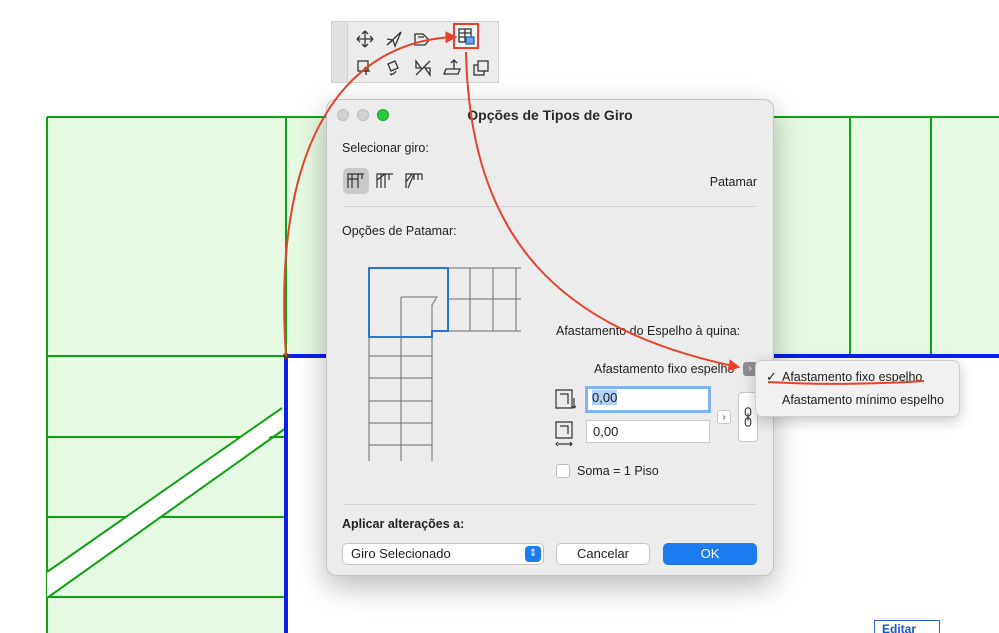 This screenshot has width=999, height=633. I want to click on selected-type-name: Patamar, so click(733, 182).